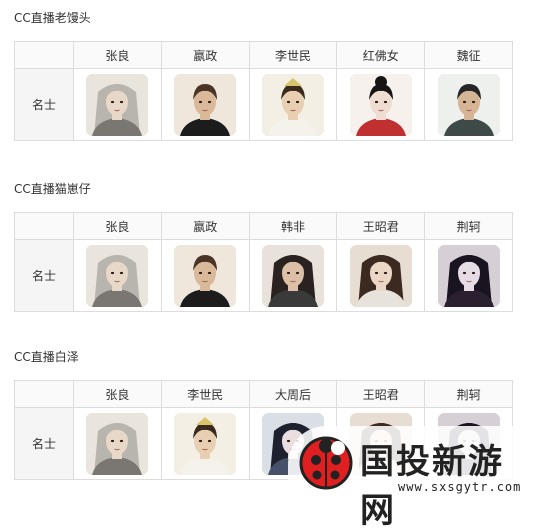  What do you see at coordinates (460, 487) in the screenshot?
I see `watermark-url: www.sxsgytr.com` at bounding box center [460, 487].